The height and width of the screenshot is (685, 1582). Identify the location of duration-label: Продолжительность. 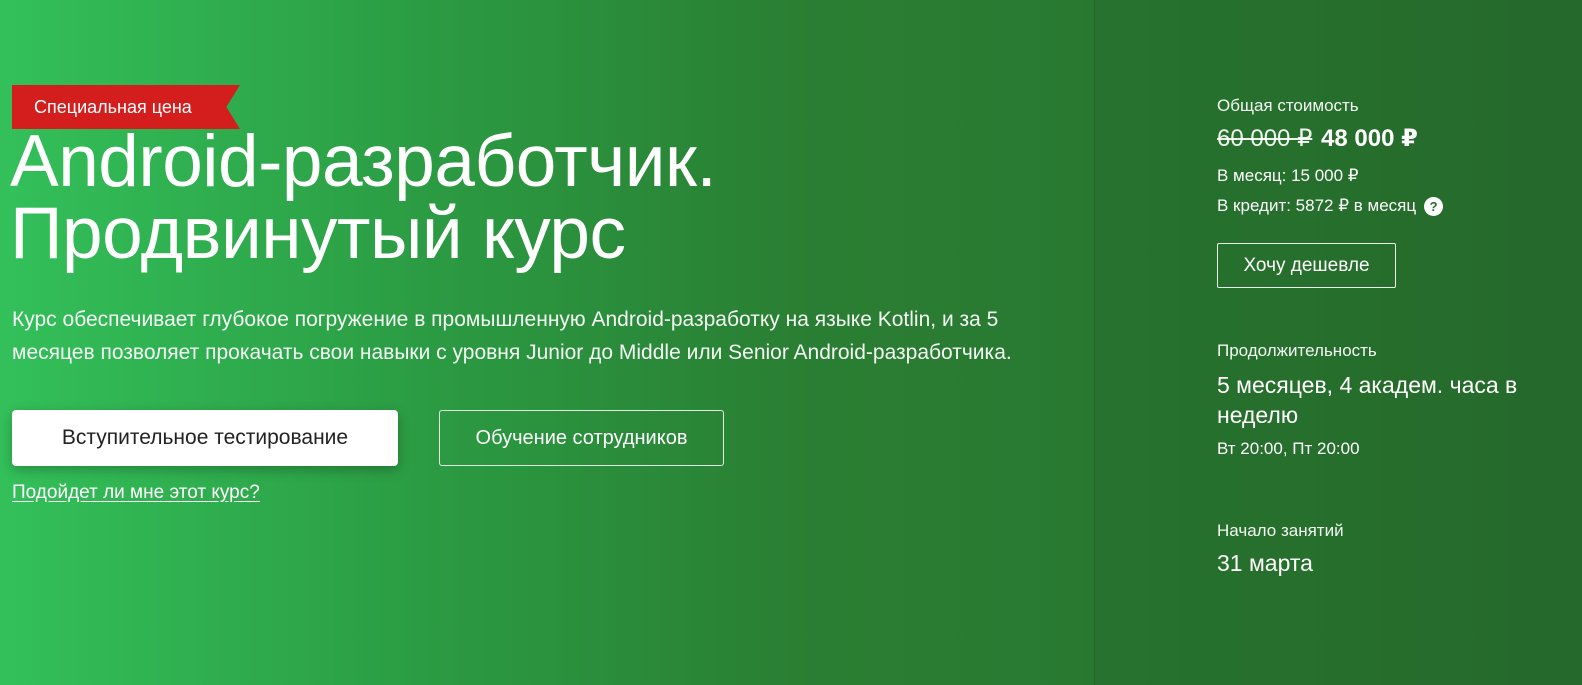
(1297, 350).